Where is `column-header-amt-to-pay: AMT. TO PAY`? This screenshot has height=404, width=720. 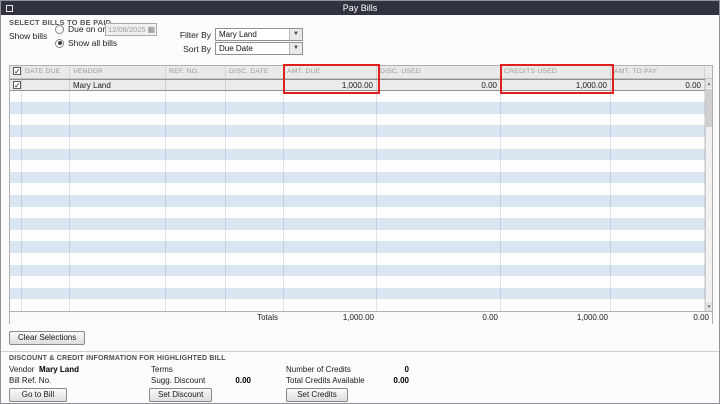
column-header-amt-to-pay: AMT. TO PAY is located at coordinates (658, 72).